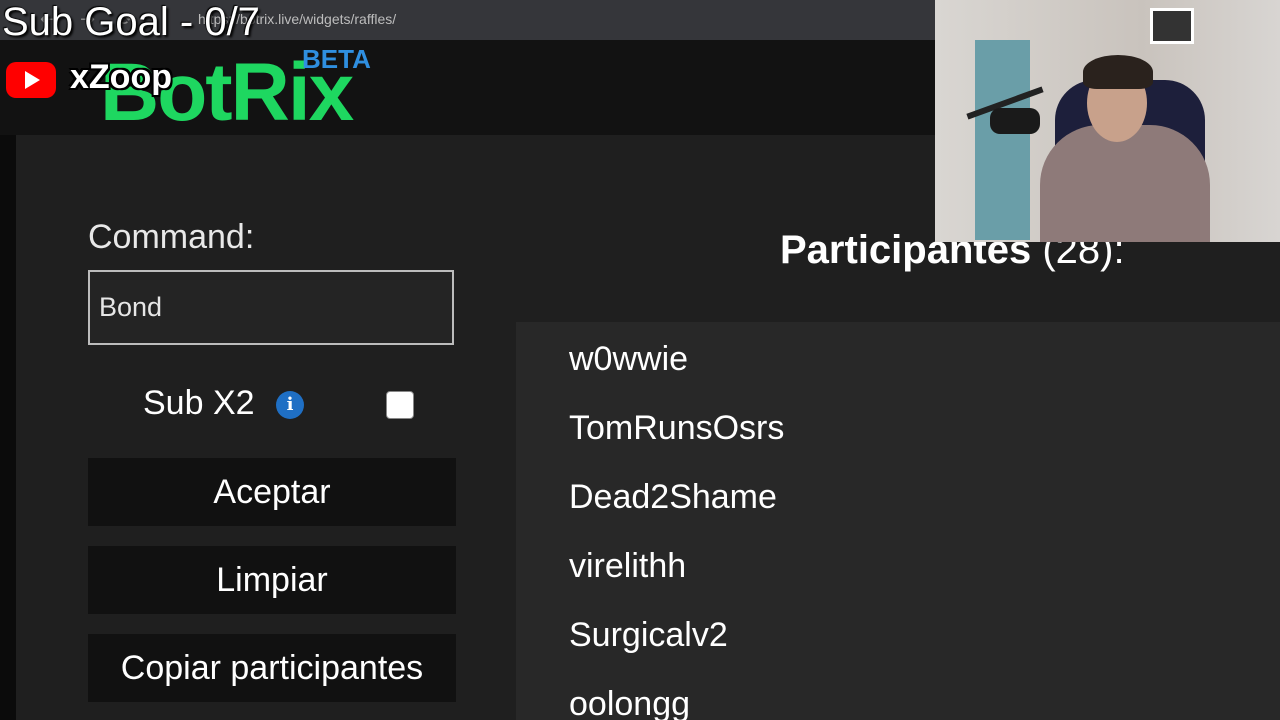  Describe the element at coordinates (1107, 121) in the screenshot. I see `webcam-overlay` at that location.